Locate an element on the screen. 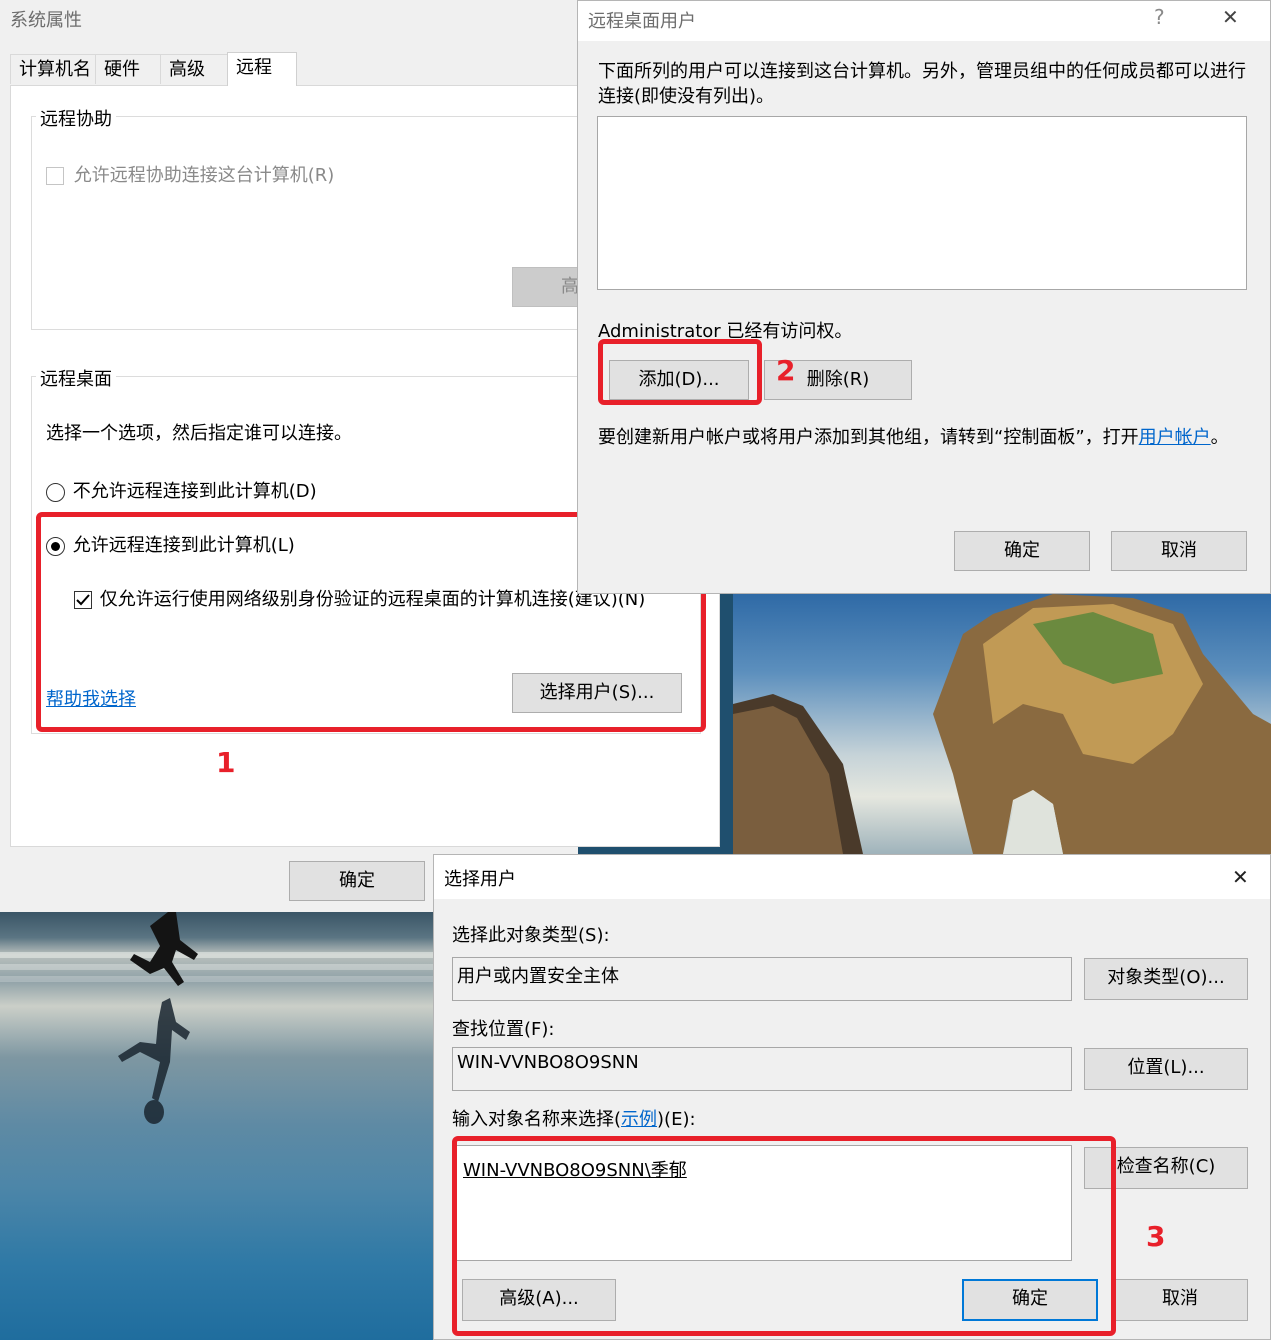  dialog-title: 远程桌面用户 is located at coordinates (642, 21).